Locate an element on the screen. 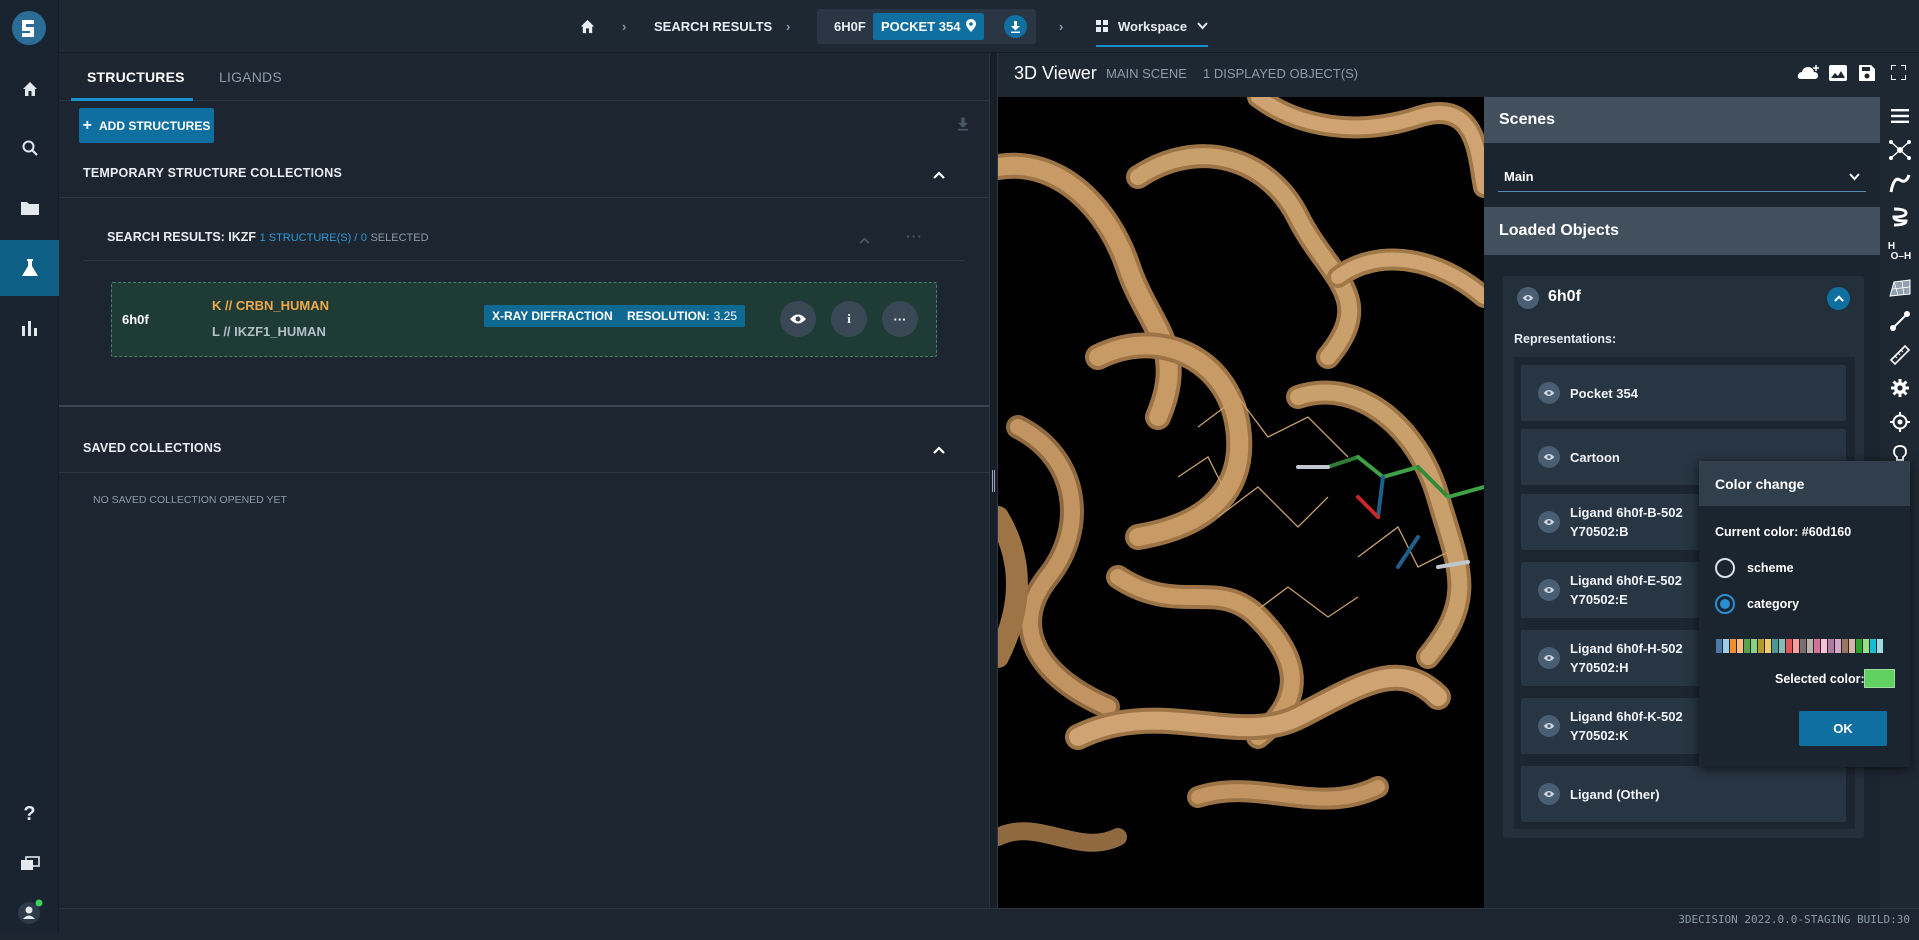  ok-button: OK is located at coordinates (1843, 728).